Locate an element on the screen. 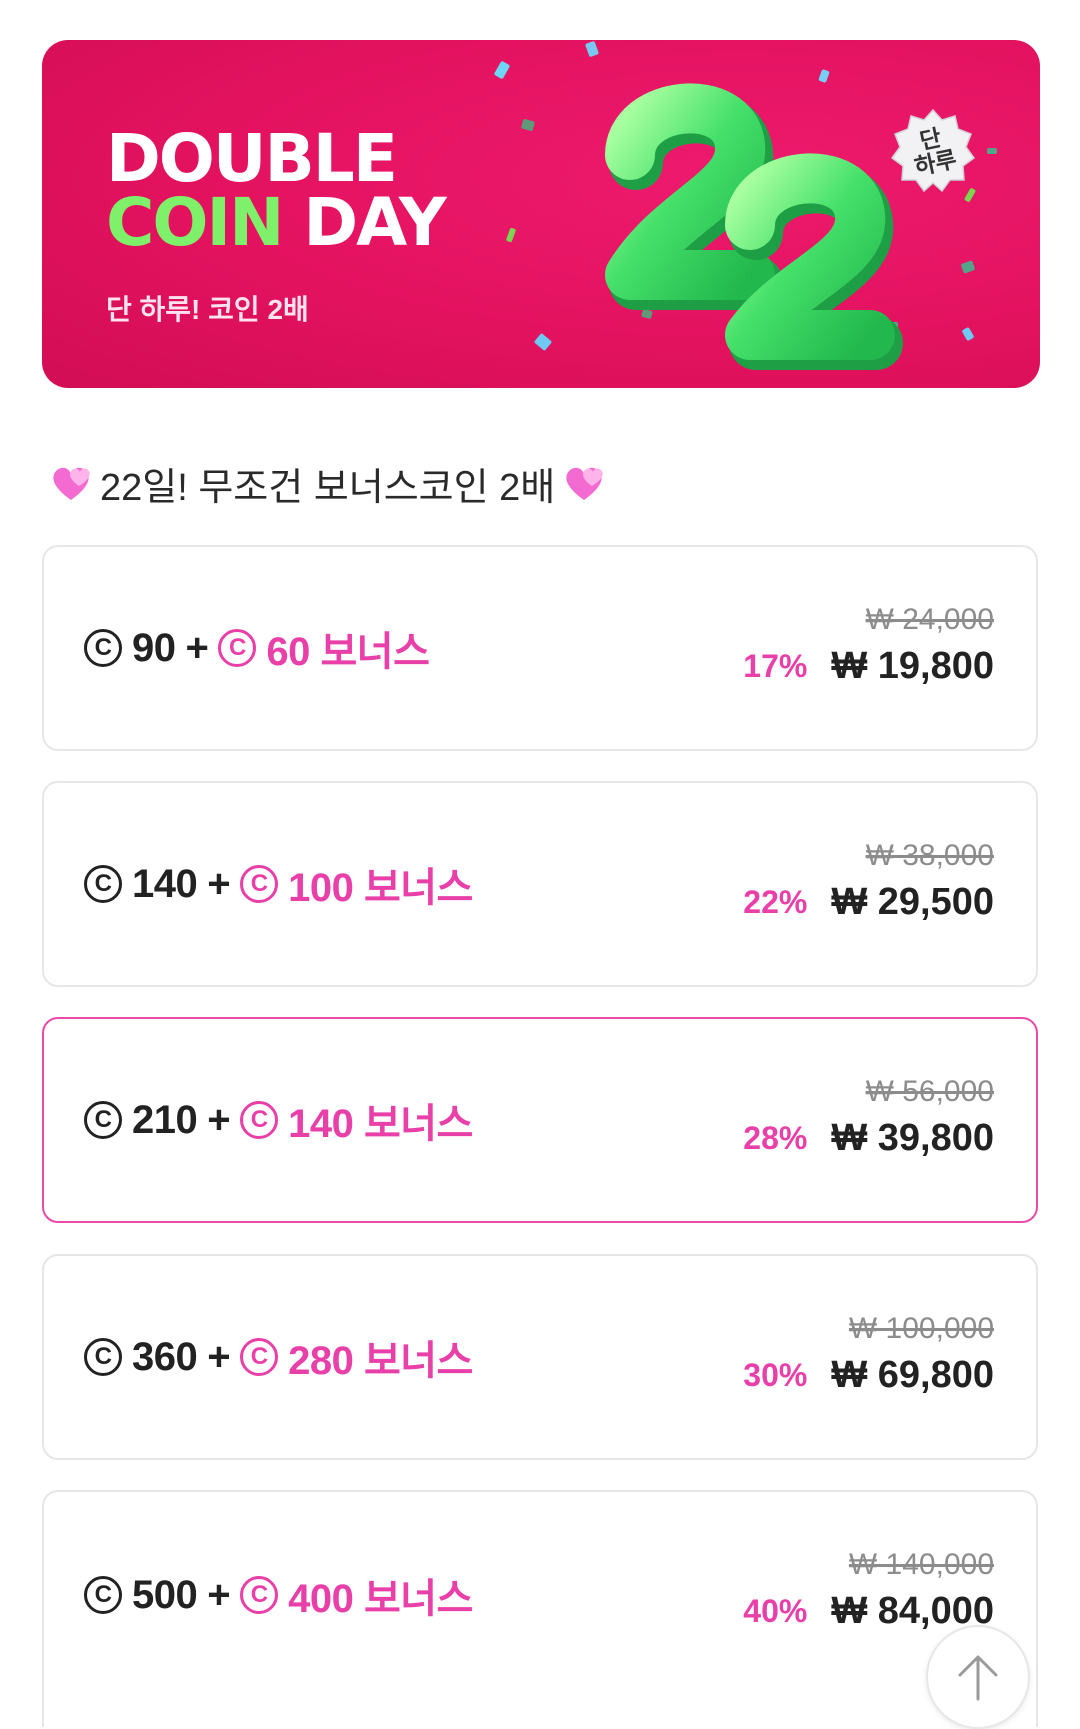 Image resolution: width=1080 pixels, height=1729 pixels. base-coins: 140 is located at coordinates (165, 883).